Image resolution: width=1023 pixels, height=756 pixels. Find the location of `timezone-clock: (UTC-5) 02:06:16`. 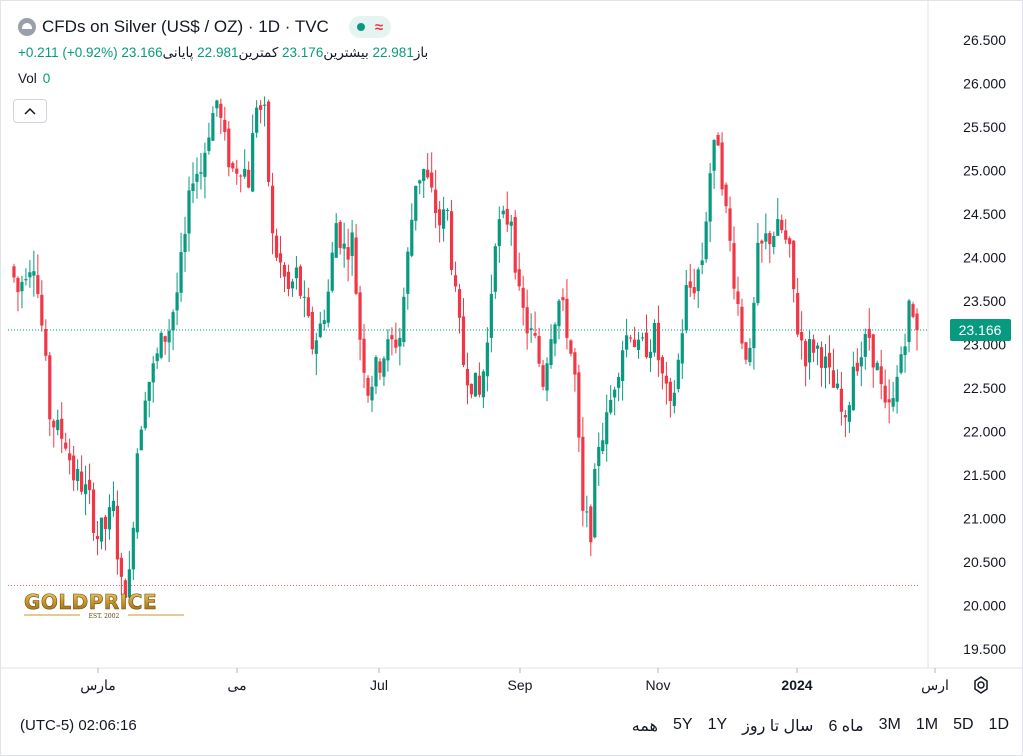

timezone-clock: (UTC-5) 02:06:16 is located at coordinates (78, 725).